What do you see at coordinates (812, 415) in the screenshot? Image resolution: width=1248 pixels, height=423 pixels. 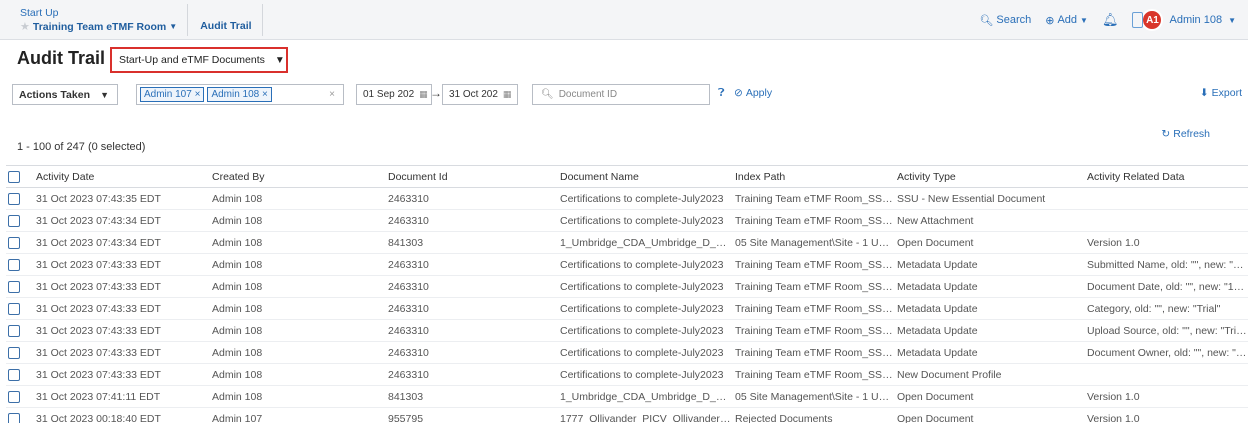 I see `table-cell: Rejected Documents` at bounding box center [812, 415].